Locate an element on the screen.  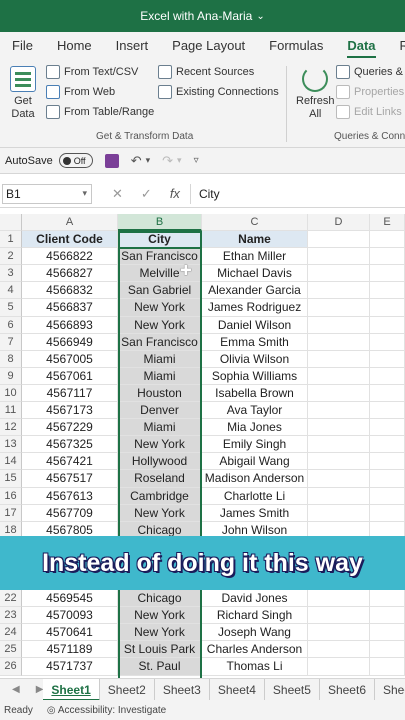
cell-name: Sophia Williams is located at coordinates (255, 376).